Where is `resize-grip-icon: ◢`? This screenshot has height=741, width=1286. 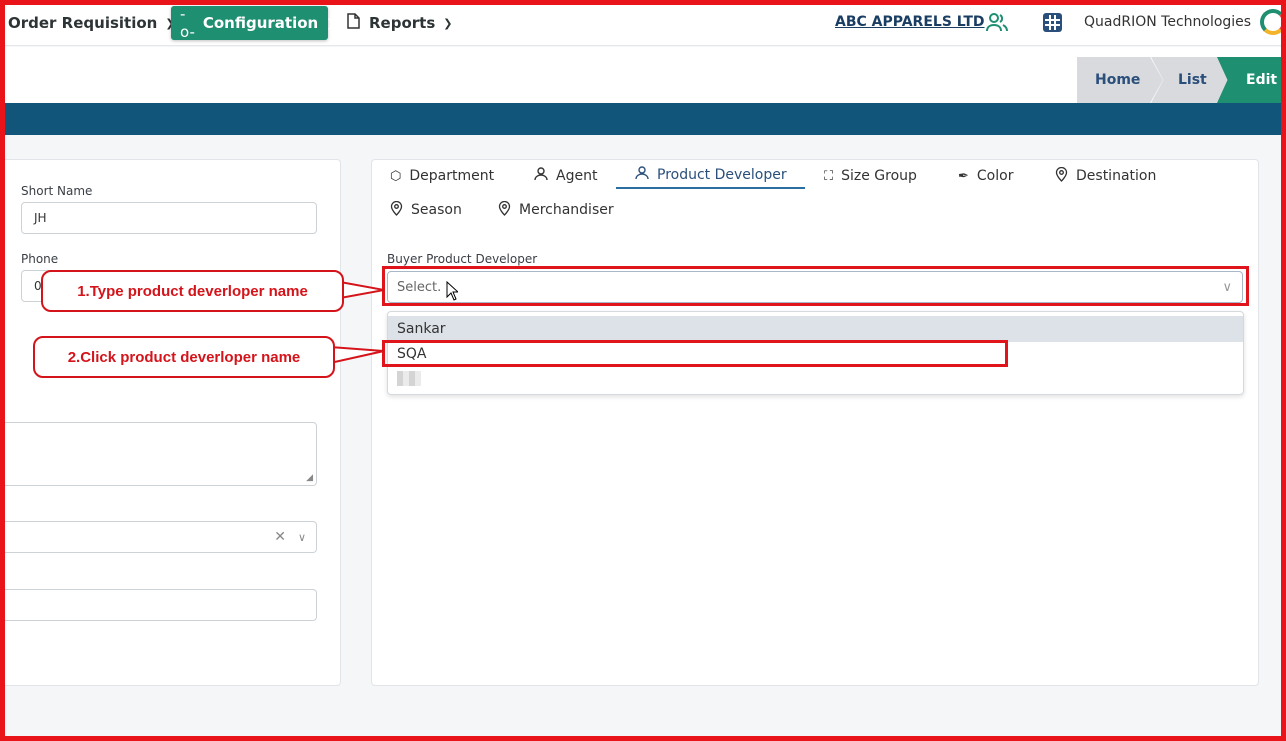 resize-grip-icon: ◢ is located at coordinates (309, 478).